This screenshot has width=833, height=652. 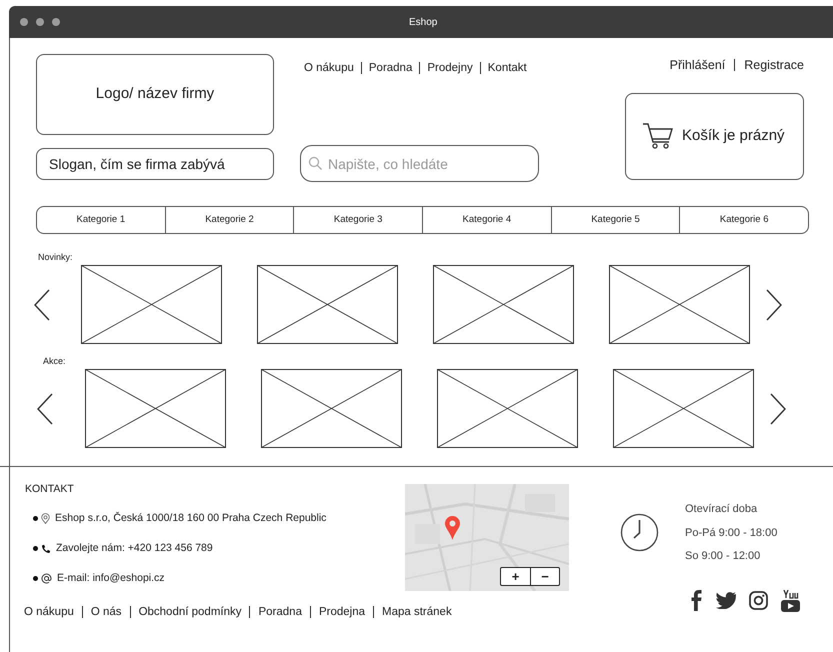 I want to click on clock-icon, so click(x=639, y=532).